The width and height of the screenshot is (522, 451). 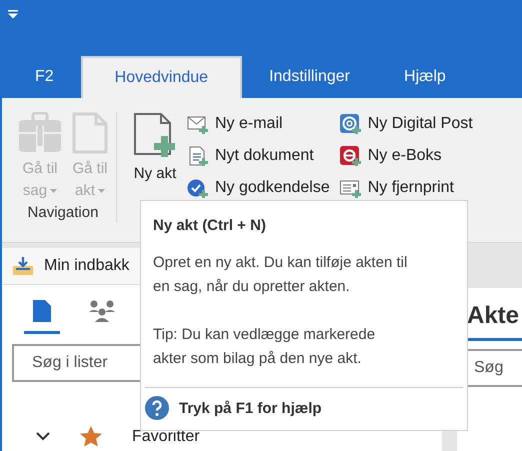 What do you see at coordinates (91, 436) in the screenshot?
I see `star-icon` at bounding box center [91, 436].